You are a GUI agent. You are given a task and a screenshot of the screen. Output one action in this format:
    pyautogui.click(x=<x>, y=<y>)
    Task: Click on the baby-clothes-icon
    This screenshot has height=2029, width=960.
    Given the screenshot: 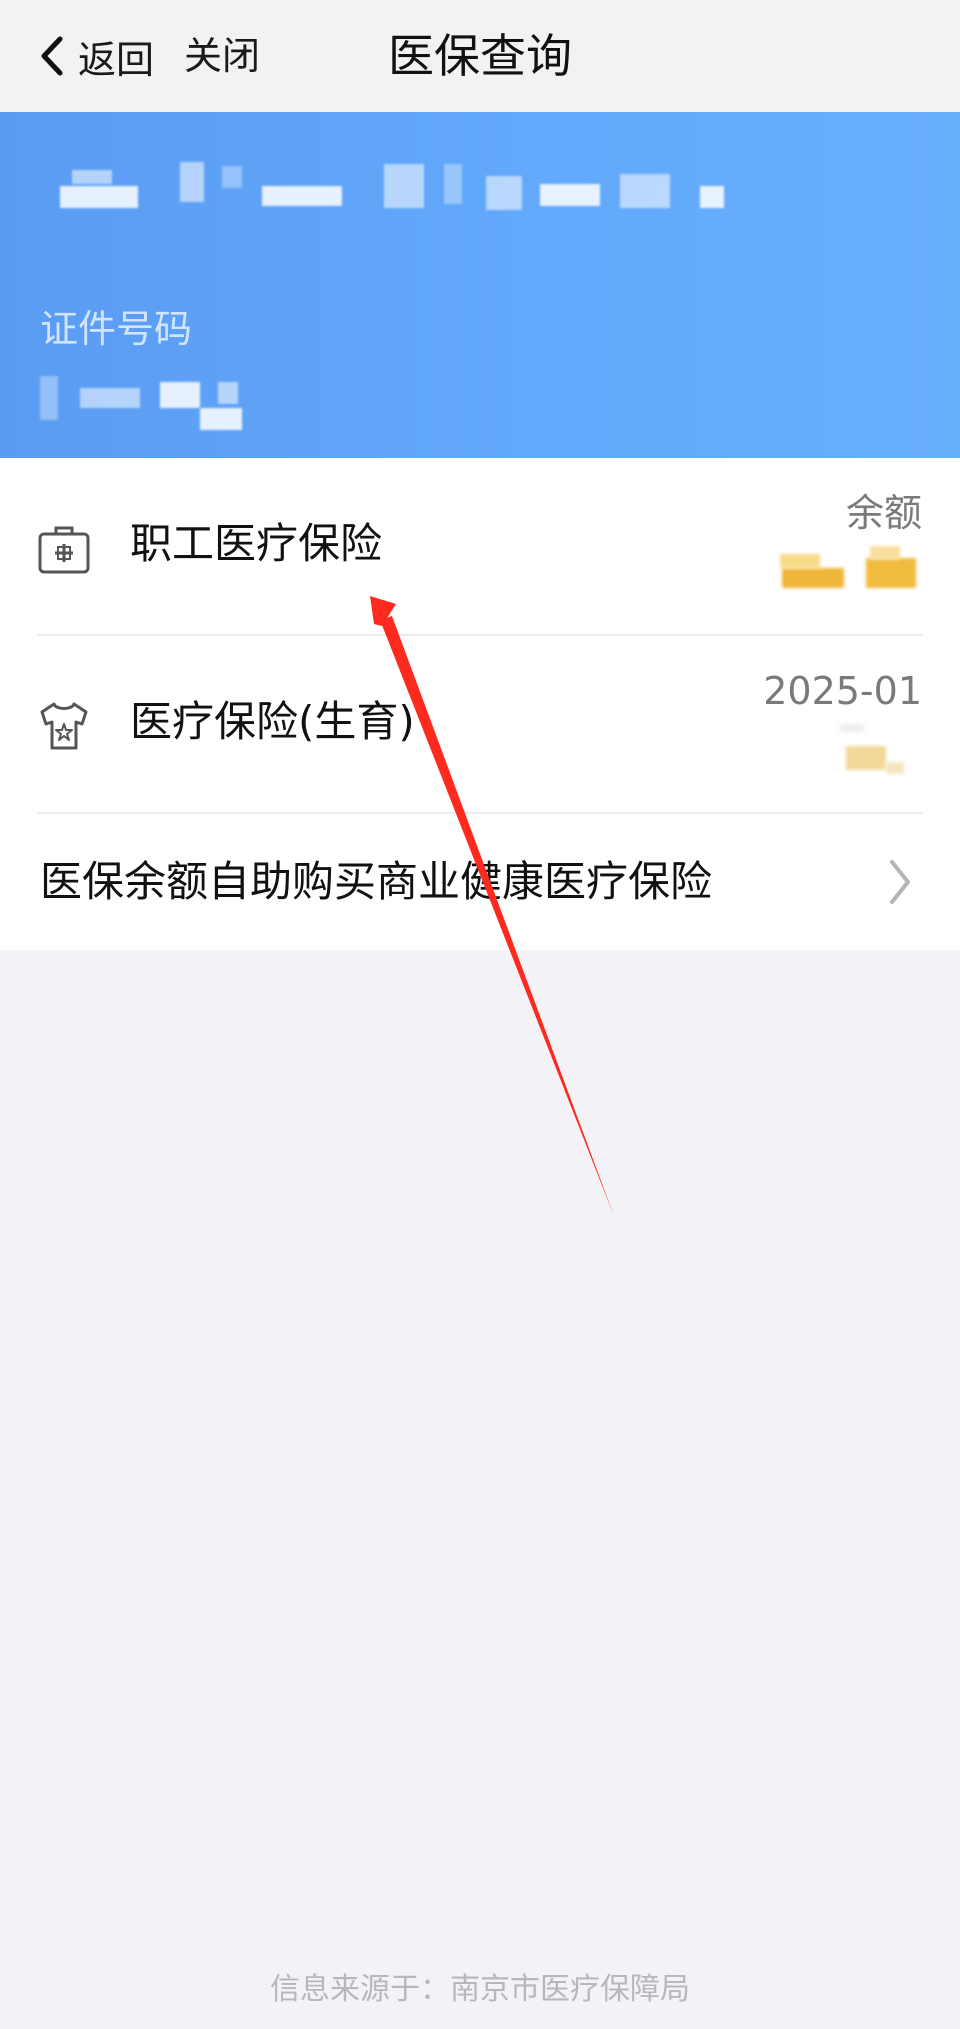 What is the action you would take?
    pyautogui.click(x=64, y=726)
    